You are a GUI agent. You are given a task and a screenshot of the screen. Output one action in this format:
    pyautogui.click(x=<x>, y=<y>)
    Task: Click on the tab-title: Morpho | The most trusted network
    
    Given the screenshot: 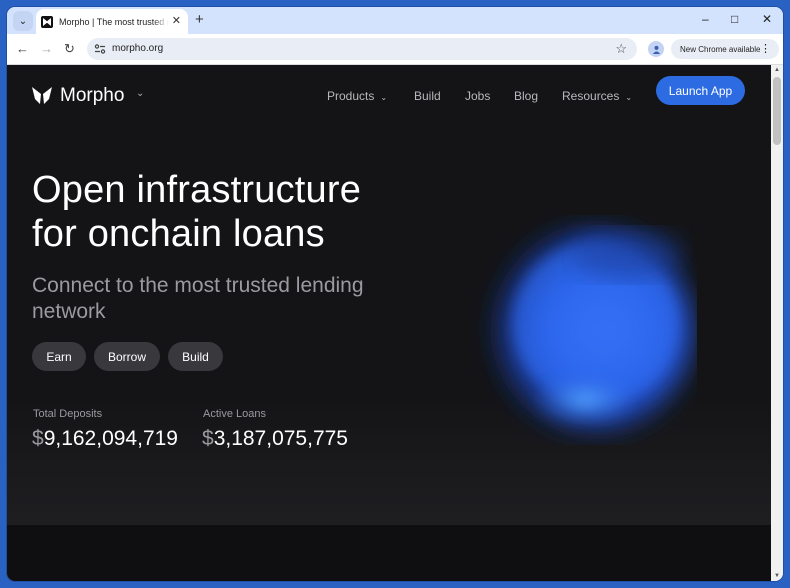 What is the action you would take?
    pyautogui.click(x=114, y=21)
    